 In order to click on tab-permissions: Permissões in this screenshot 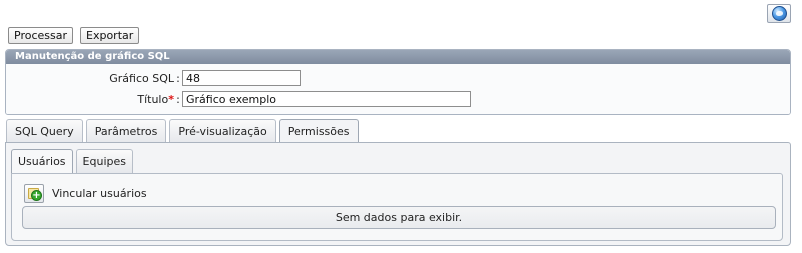, I will do `click(318, 131)`.